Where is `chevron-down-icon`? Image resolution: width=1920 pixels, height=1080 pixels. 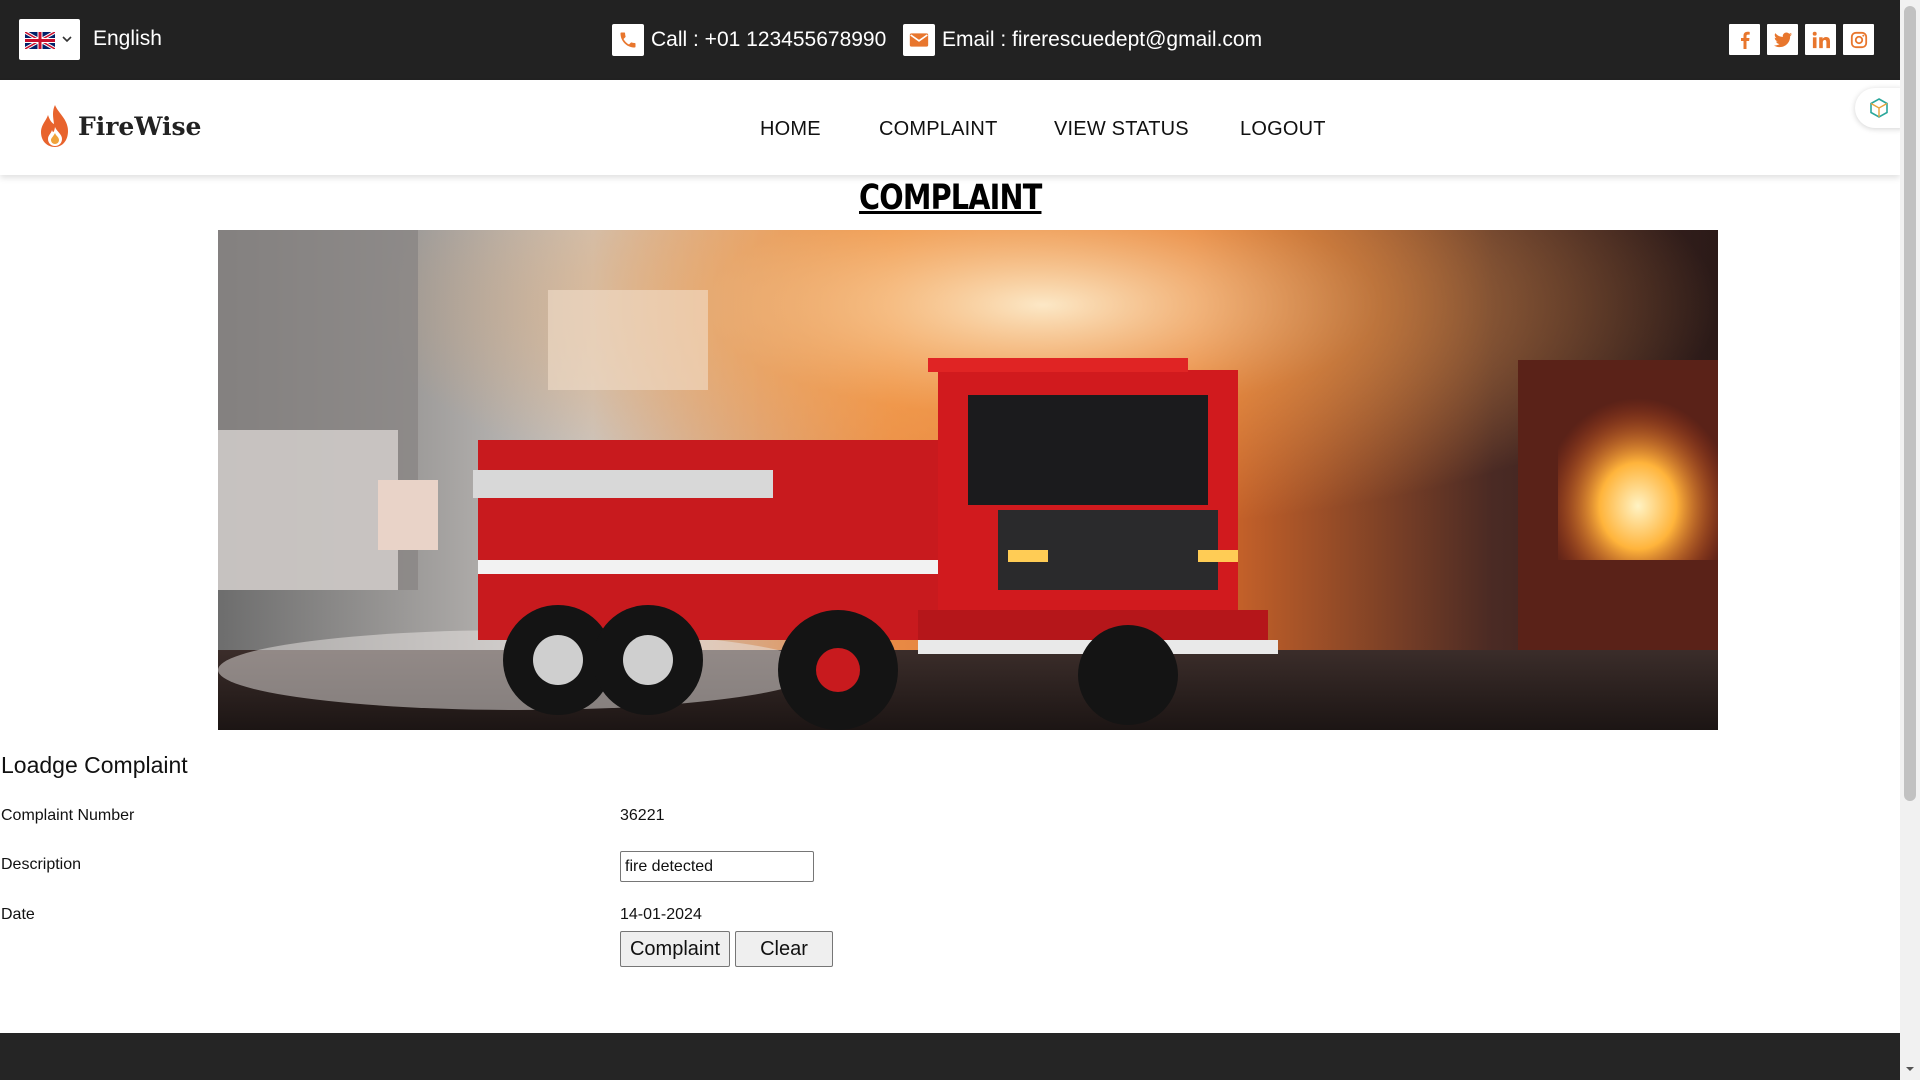 chevron-down-icon is located at coordinates (67, 39).